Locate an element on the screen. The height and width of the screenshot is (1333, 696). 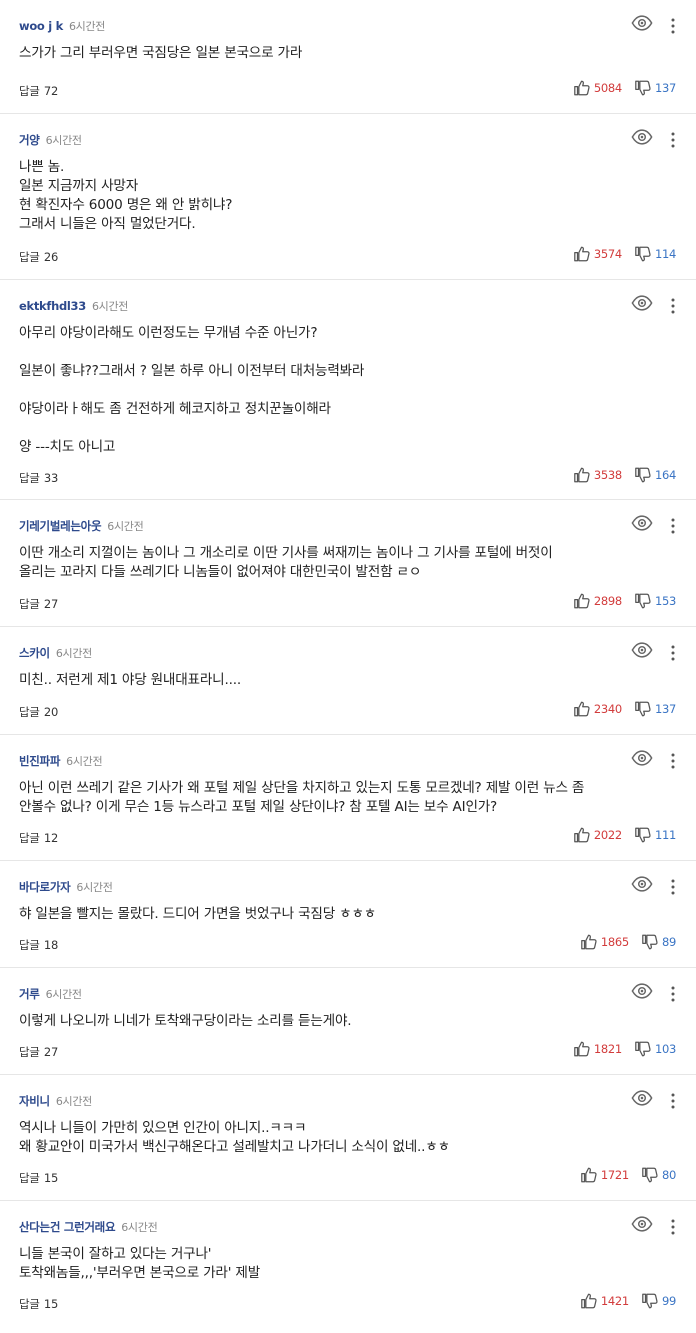
comment-line: 일본 지금까지 사망자 is located at coordinates (78, 186).